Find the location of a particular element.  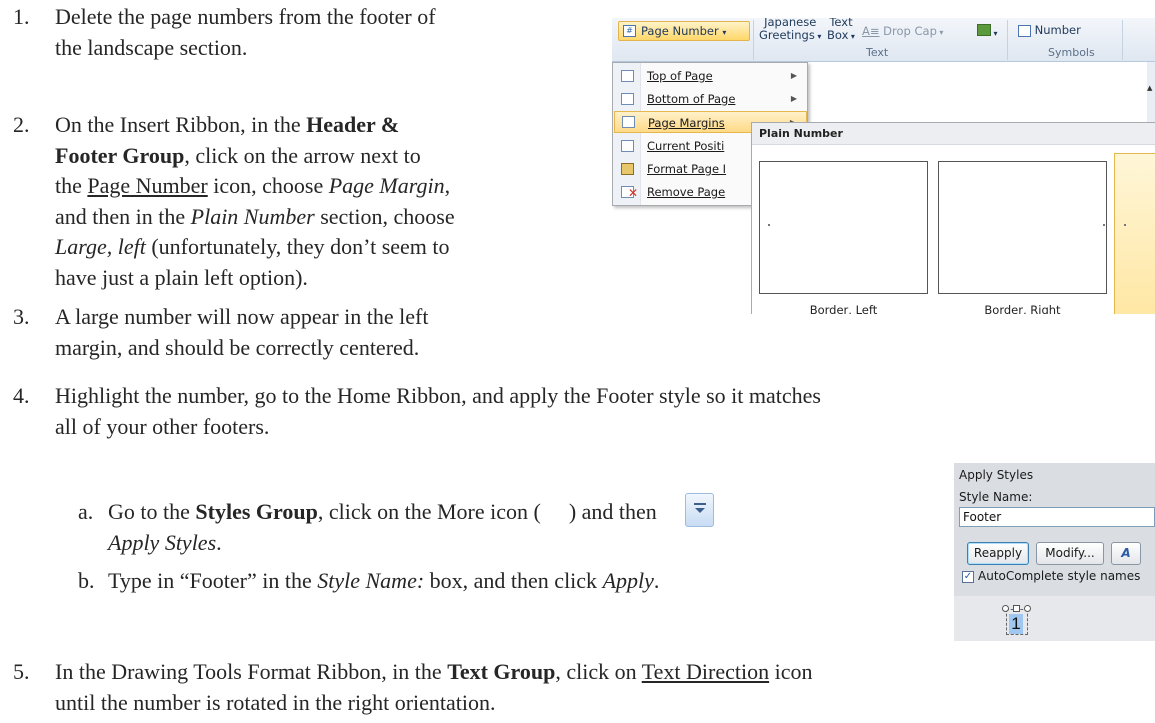

page-number-button: # Page Number ▾ is located at coordinates (684, 31).